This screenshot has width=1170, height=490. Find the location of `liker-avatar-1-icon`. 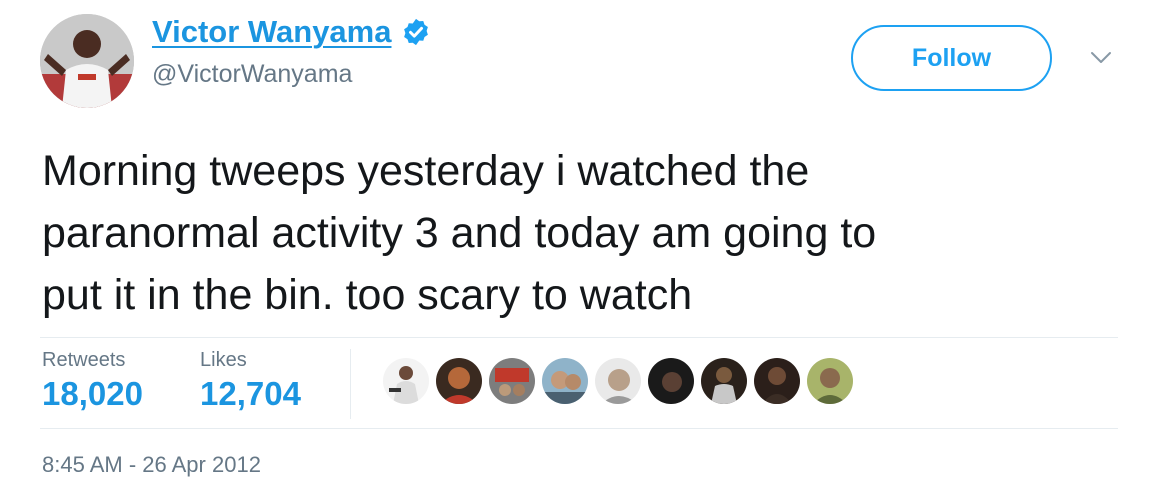

liker-avatar-1-icon is located at coordinates (406, 381).